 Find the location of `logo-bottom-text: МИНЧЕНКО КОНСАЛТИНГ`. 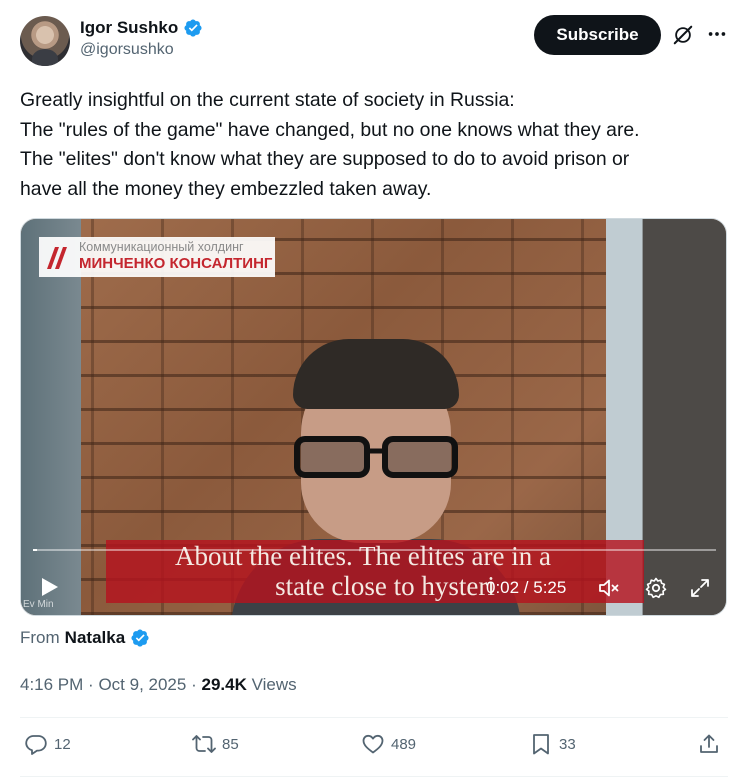

logo-bottom-text: МИНЧЕНКО КОНСАЛТИНГ is located at coordinates (176, 263).